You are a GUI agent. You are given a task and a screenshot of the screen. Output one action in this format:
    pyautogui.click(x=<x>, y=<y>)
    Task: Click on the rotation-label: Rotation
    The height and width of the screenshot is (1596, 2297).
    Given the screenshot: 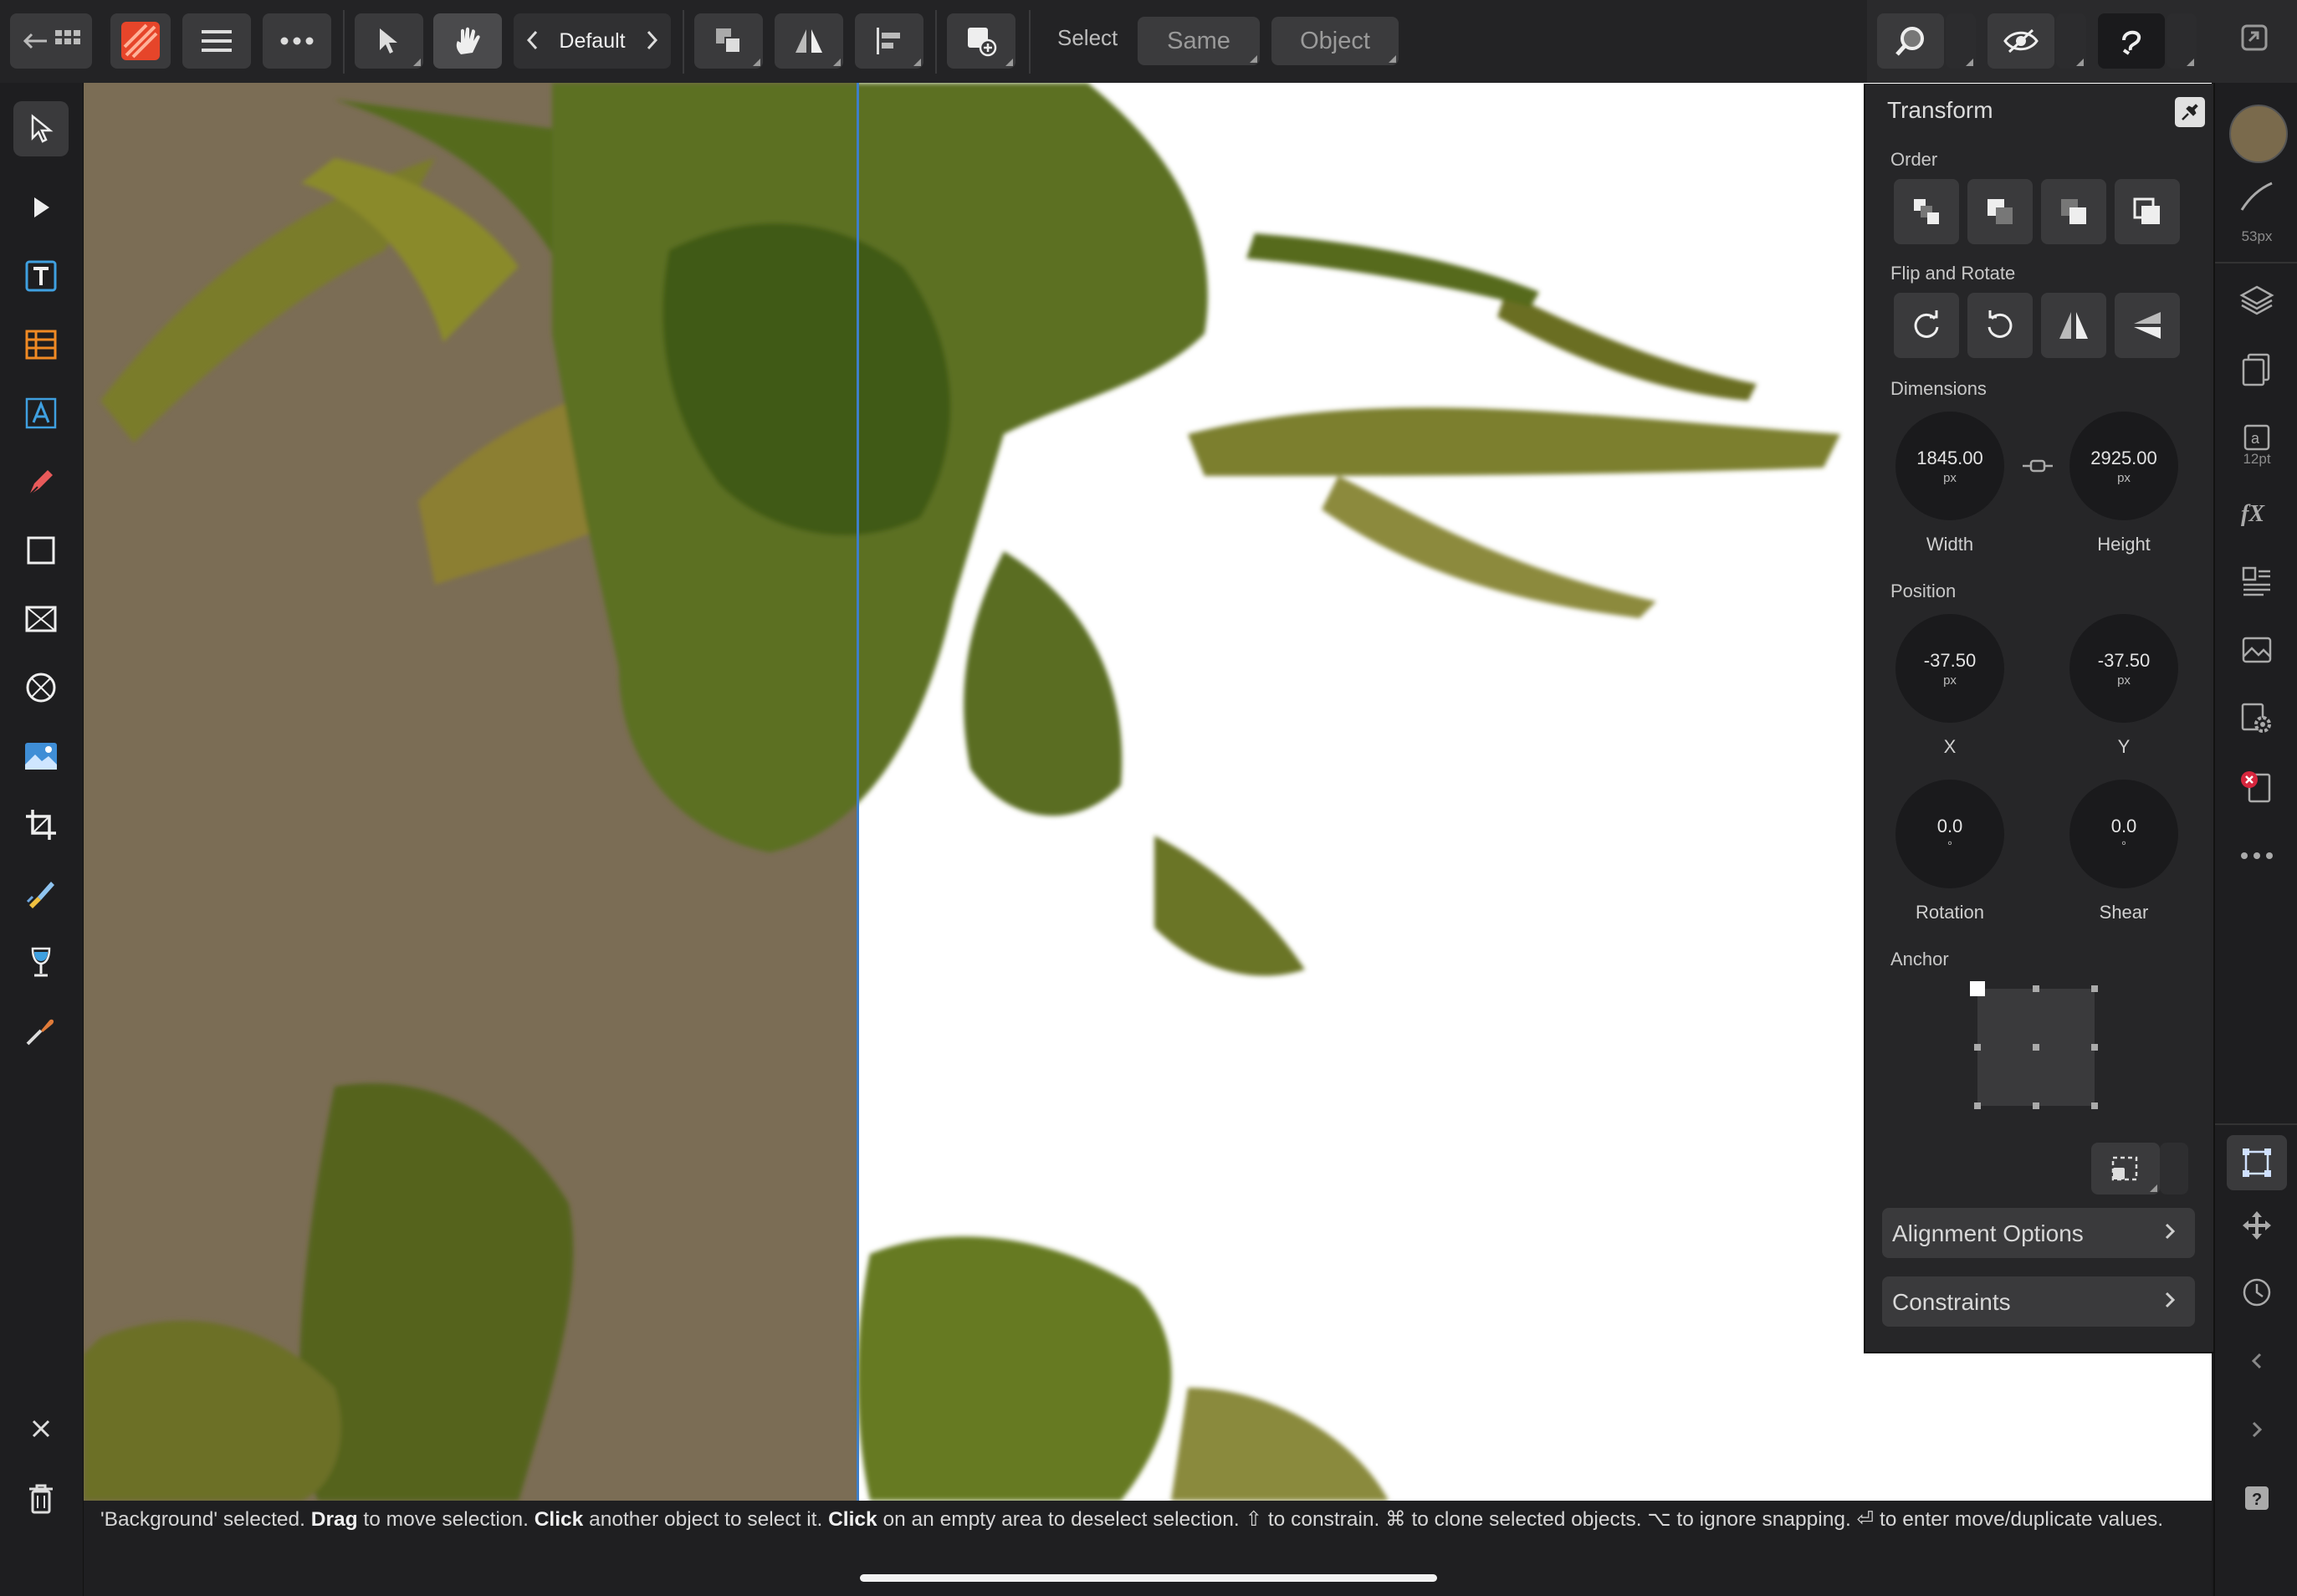 What is the action you would take?
    pyautogui.click(x=1950, y=913)
    